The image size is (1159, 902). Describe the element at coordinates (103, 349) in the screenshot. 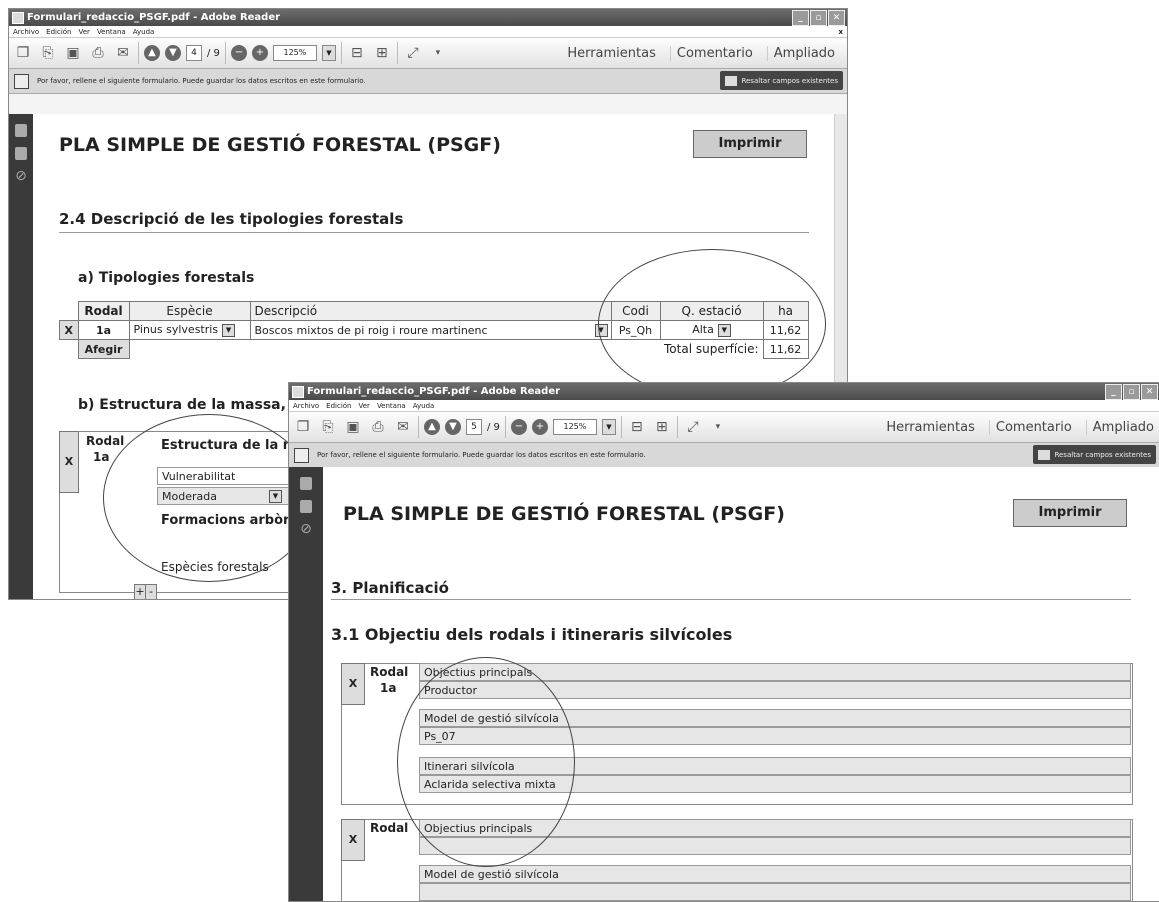

I see `add-row-button: Afegir` at that location.